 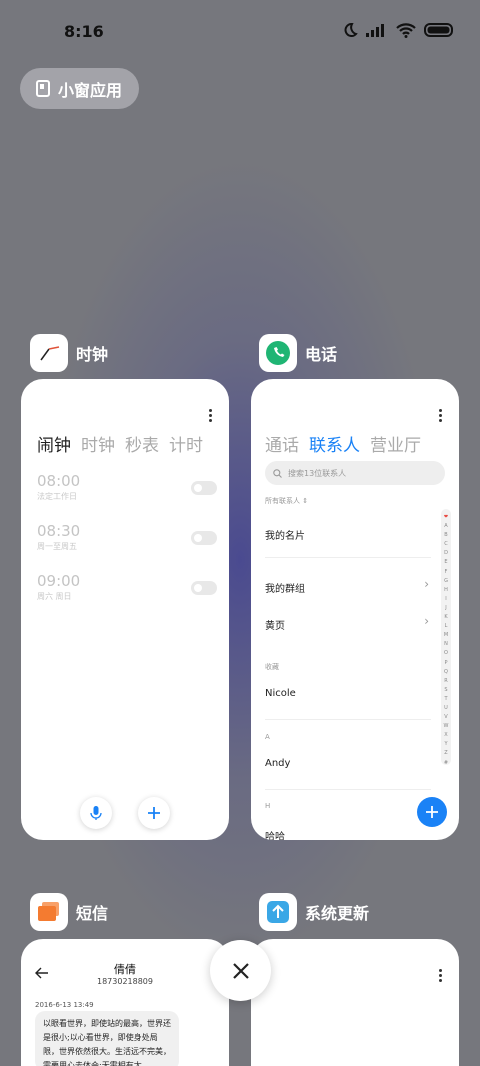 What do you see at coordinates (445, 744) in the screenshot?
I see `alphabet-index-letter: Y` at bounding box center [445, 744].